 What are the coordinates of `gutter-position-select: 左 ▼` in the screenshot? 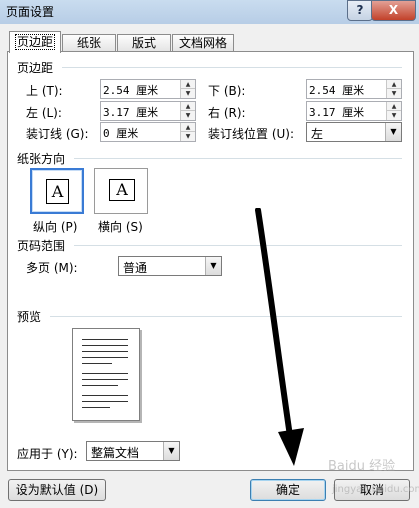 It's located at (354, 132).